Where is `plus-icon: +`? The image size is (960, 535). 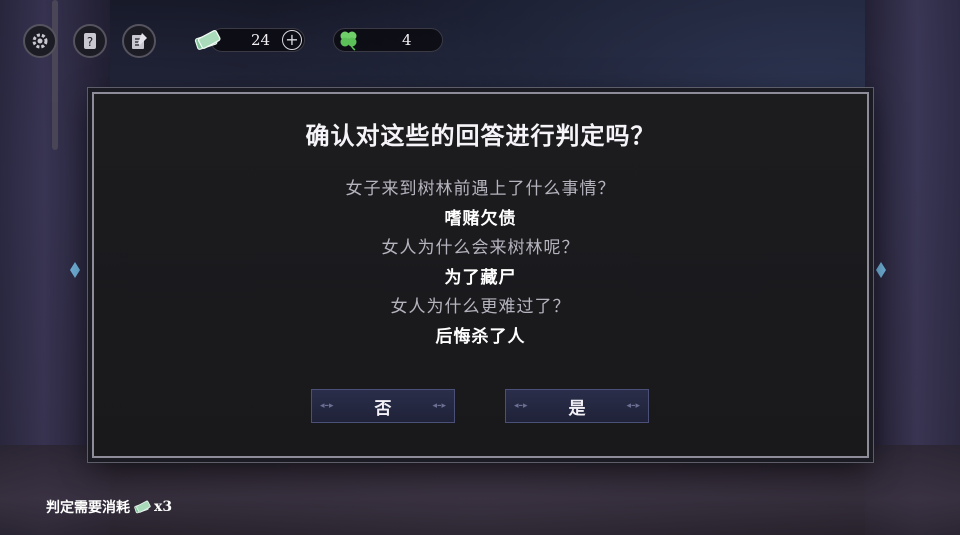 plus-icon: + is located at coordinates (292, 39).